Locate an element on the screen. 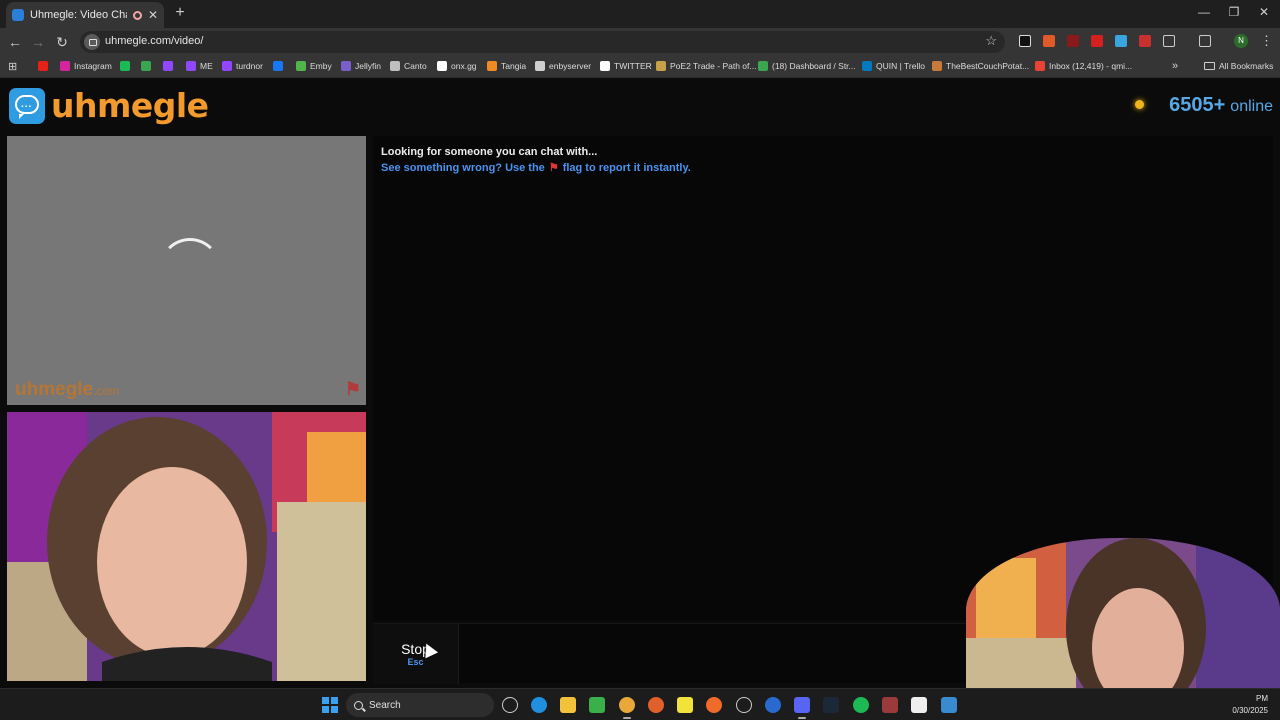 The image size is (1280, 720). clock-app-icon is located at coordinates (510, 705).